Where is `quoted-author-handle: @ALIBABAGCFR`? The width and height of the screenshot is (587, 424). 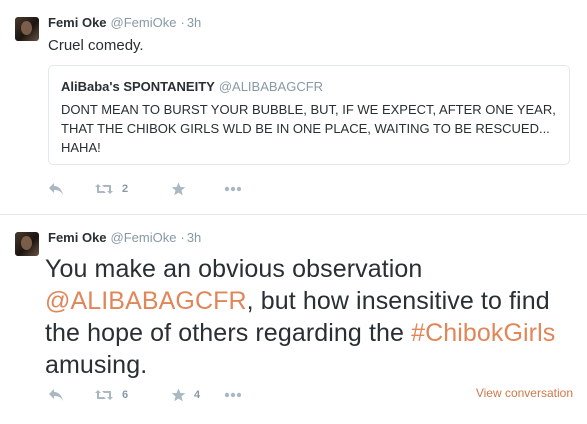
quoted-author-handle: @ALIBABAGCFR is located at coordinates (271, 86).